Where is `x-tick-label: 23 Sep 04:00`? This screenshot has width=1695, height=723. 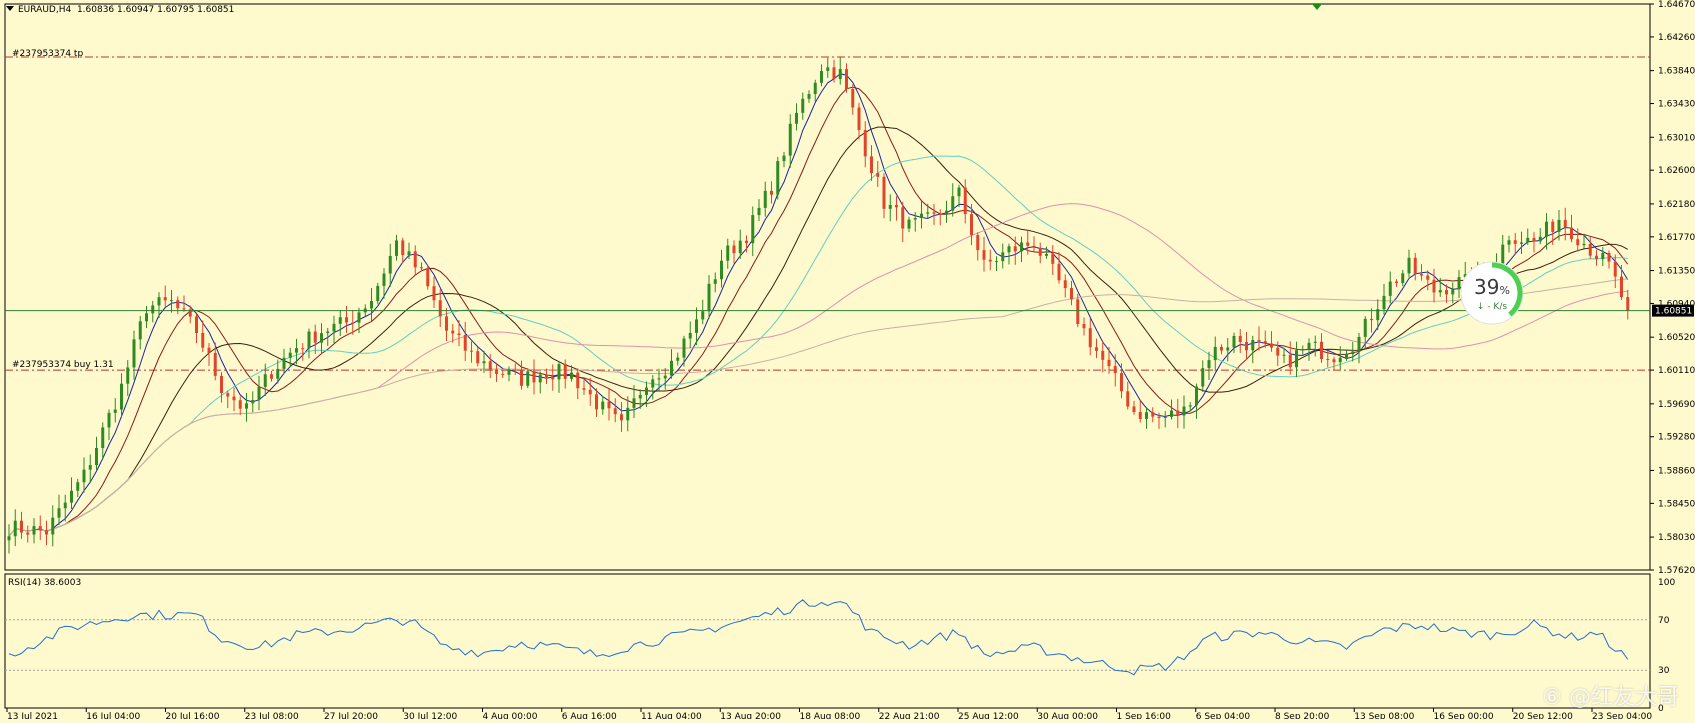 x-tick-label: 23 Sep 04:00 is located at coordinates (1622, 715).